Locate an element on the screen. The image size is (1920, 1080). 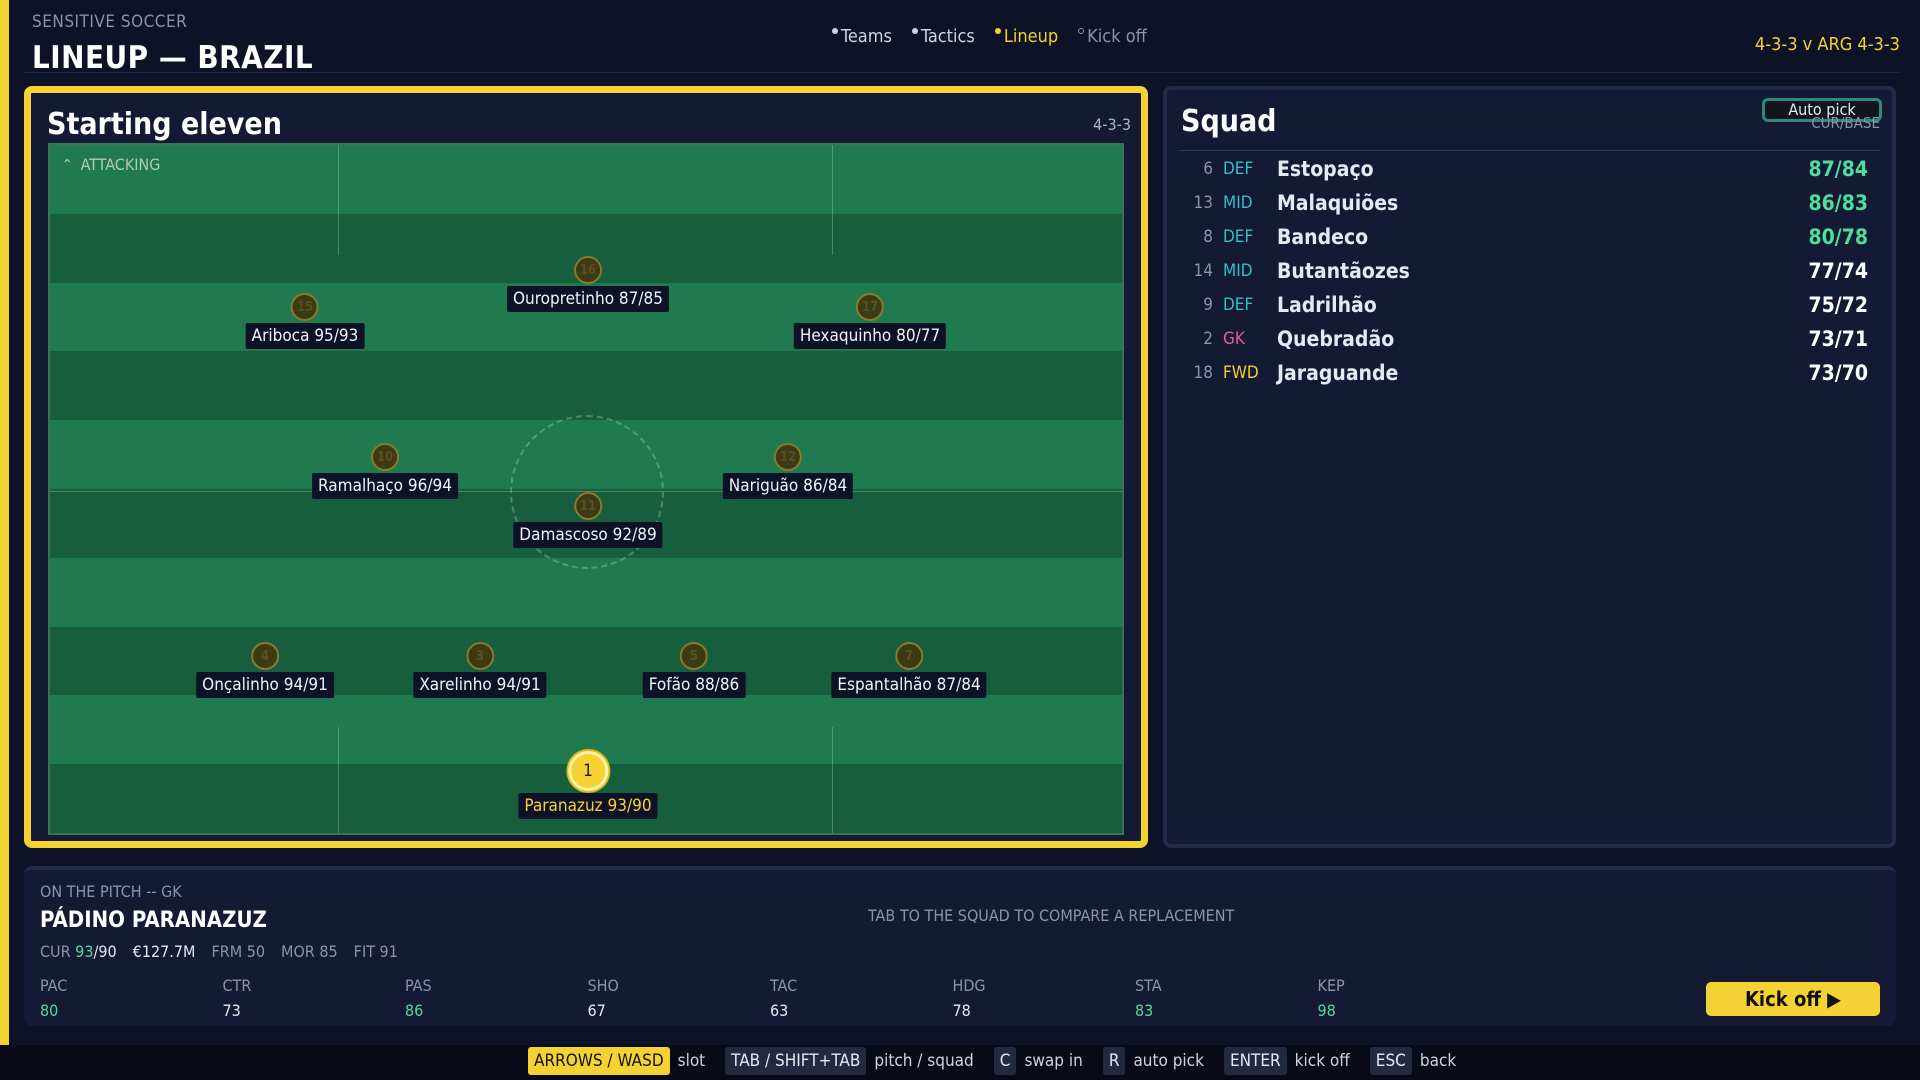
attribute: KEP 98 is located at coordinates (1331, 998).